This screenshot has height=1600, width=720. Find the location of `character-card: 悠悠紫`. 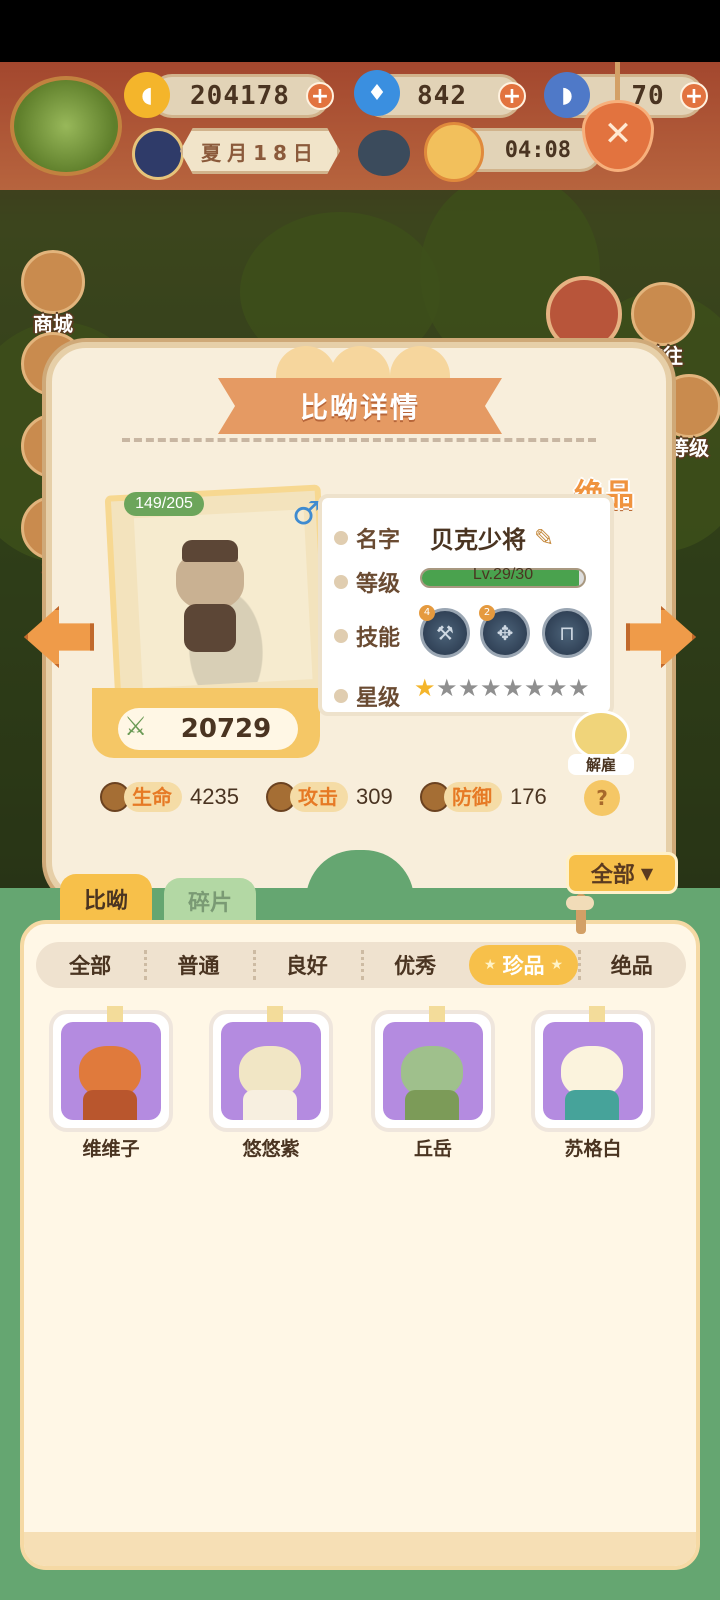

character-card: 悠悠紫 is located at coordinates (271, 1083).